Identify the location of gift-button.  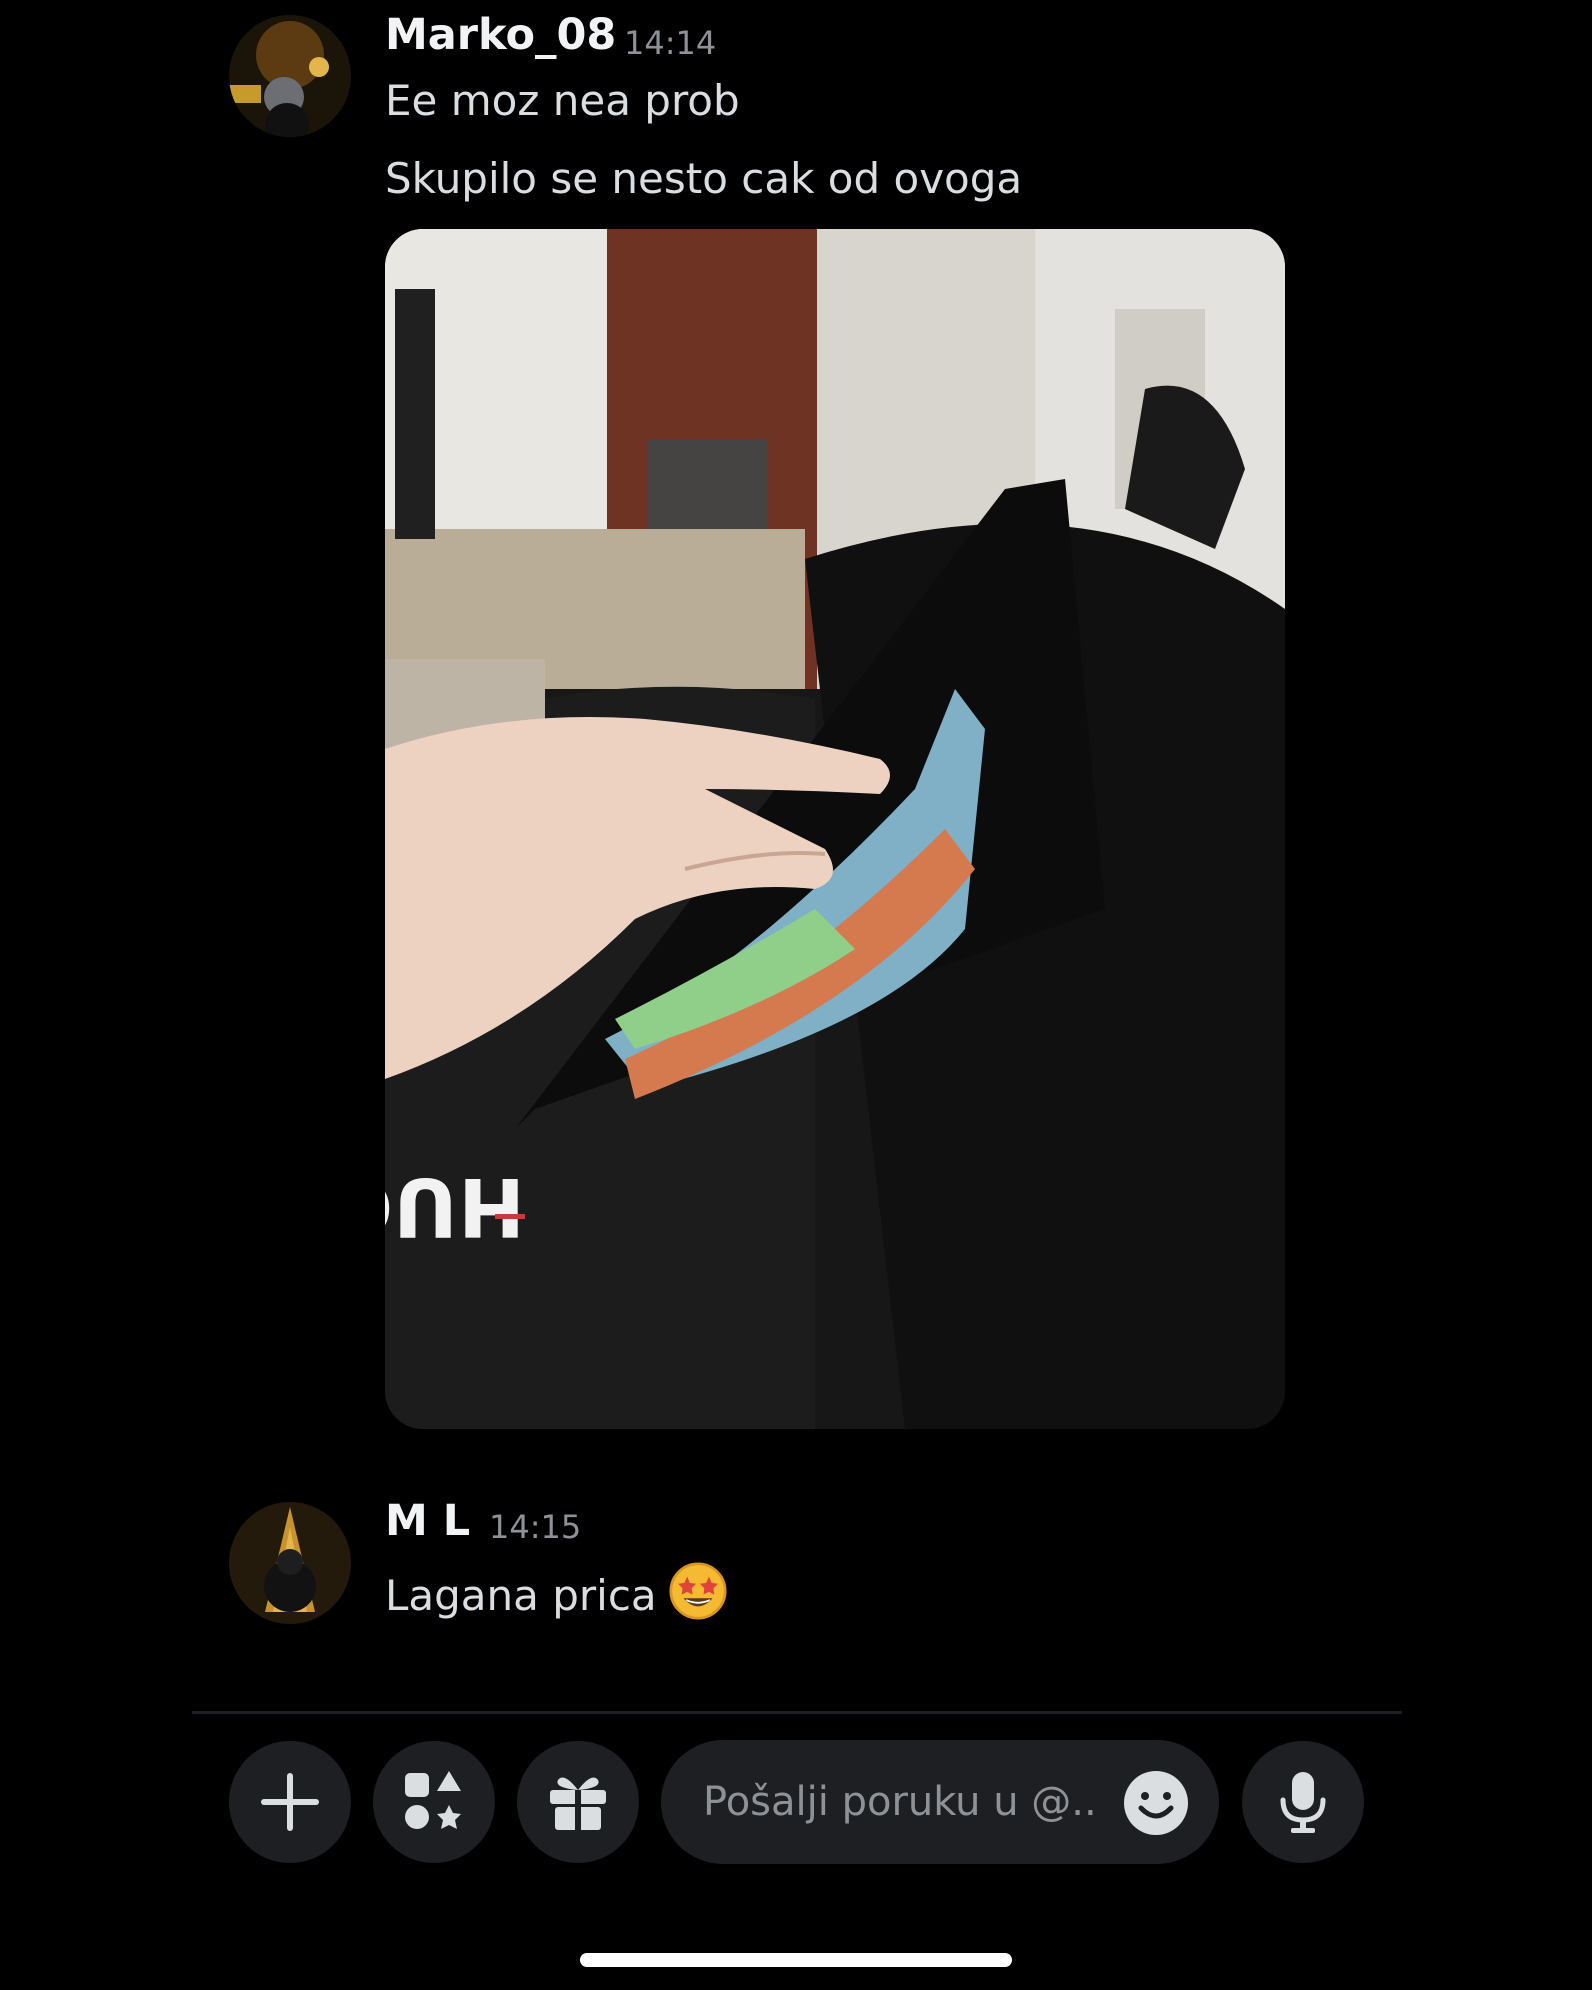
(578, 1802).